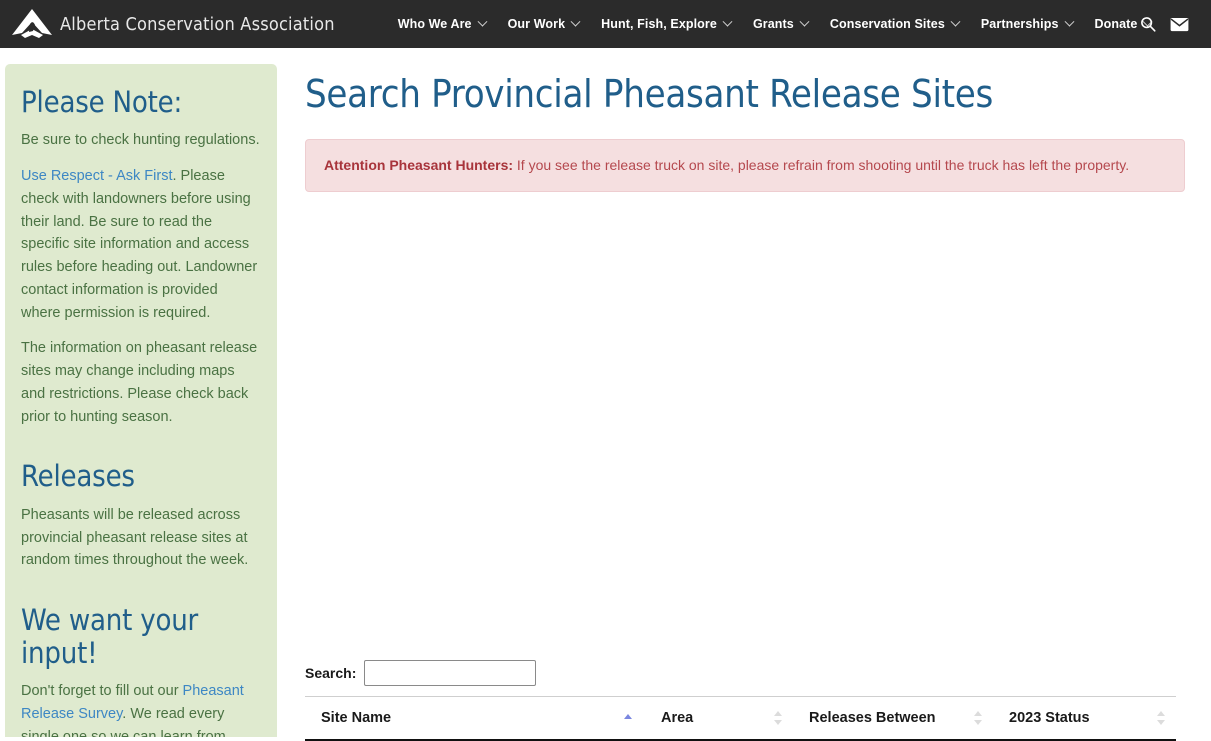 This screenshot has height=741, width=1211. Describe the element at coordinates (536, 24) in the screenshot. I see `nav-label: Our Work` at that location.